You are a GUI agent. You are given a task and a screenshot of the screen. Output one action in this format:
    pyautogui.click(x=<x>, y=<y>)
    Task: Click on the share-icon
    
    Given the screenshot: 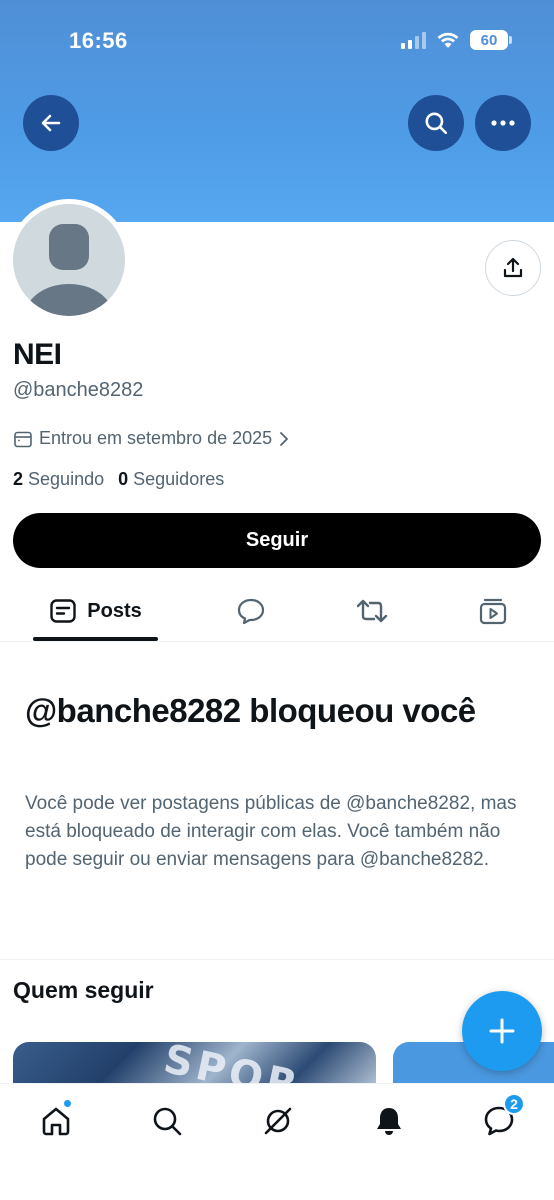 What is the action you would take?
    pyautogui.click(x=513, y=267)
    